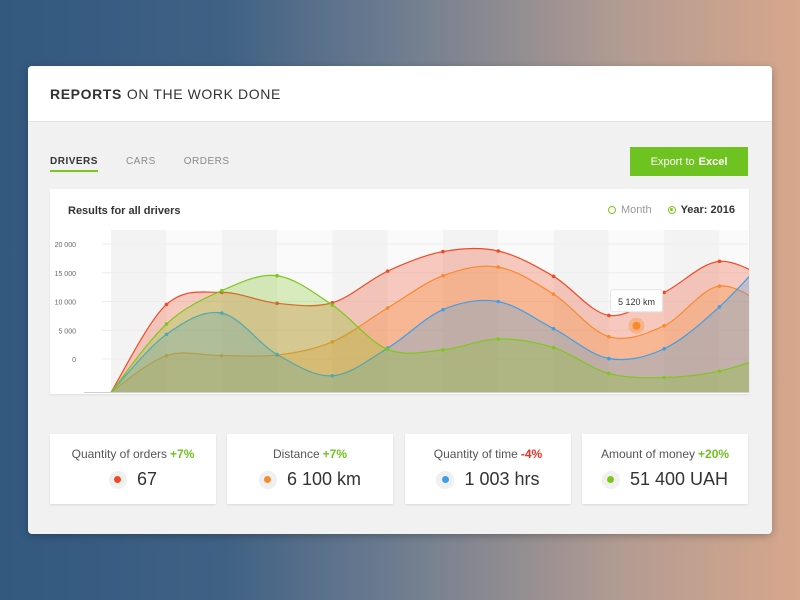 The width and height of the screenshot is (800, 600). Describe the element at coordinates (502, 479) in the screenshot. I see `stat-value: 1 003 hrs` at that location.